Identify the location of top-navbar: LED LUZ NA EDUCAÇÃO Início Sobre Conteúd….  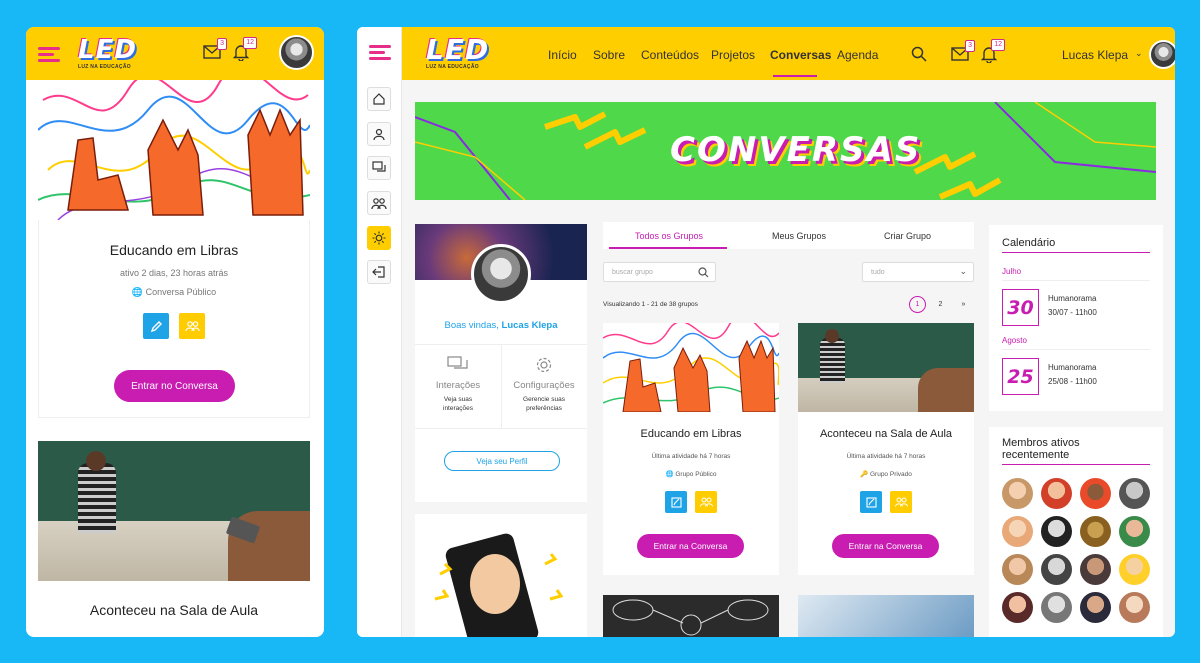
(788, 53).